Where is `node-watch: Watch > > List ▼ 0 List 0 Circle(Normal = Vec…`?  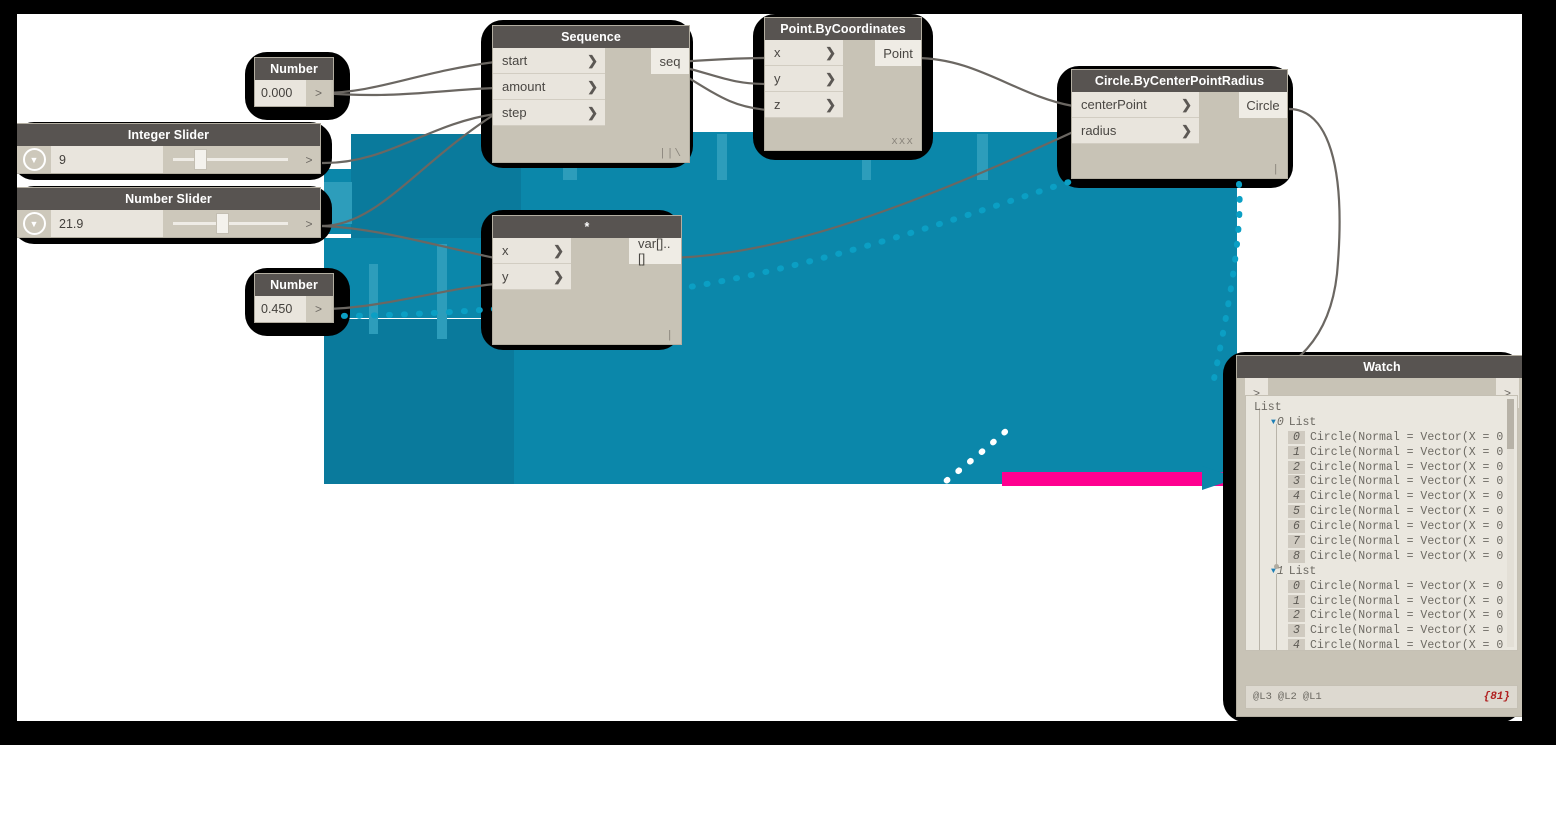 node-watch: Watch > > List ▼ 0 List 0 Circle(Normal = Vec… is located at coordinates (1379, 536).